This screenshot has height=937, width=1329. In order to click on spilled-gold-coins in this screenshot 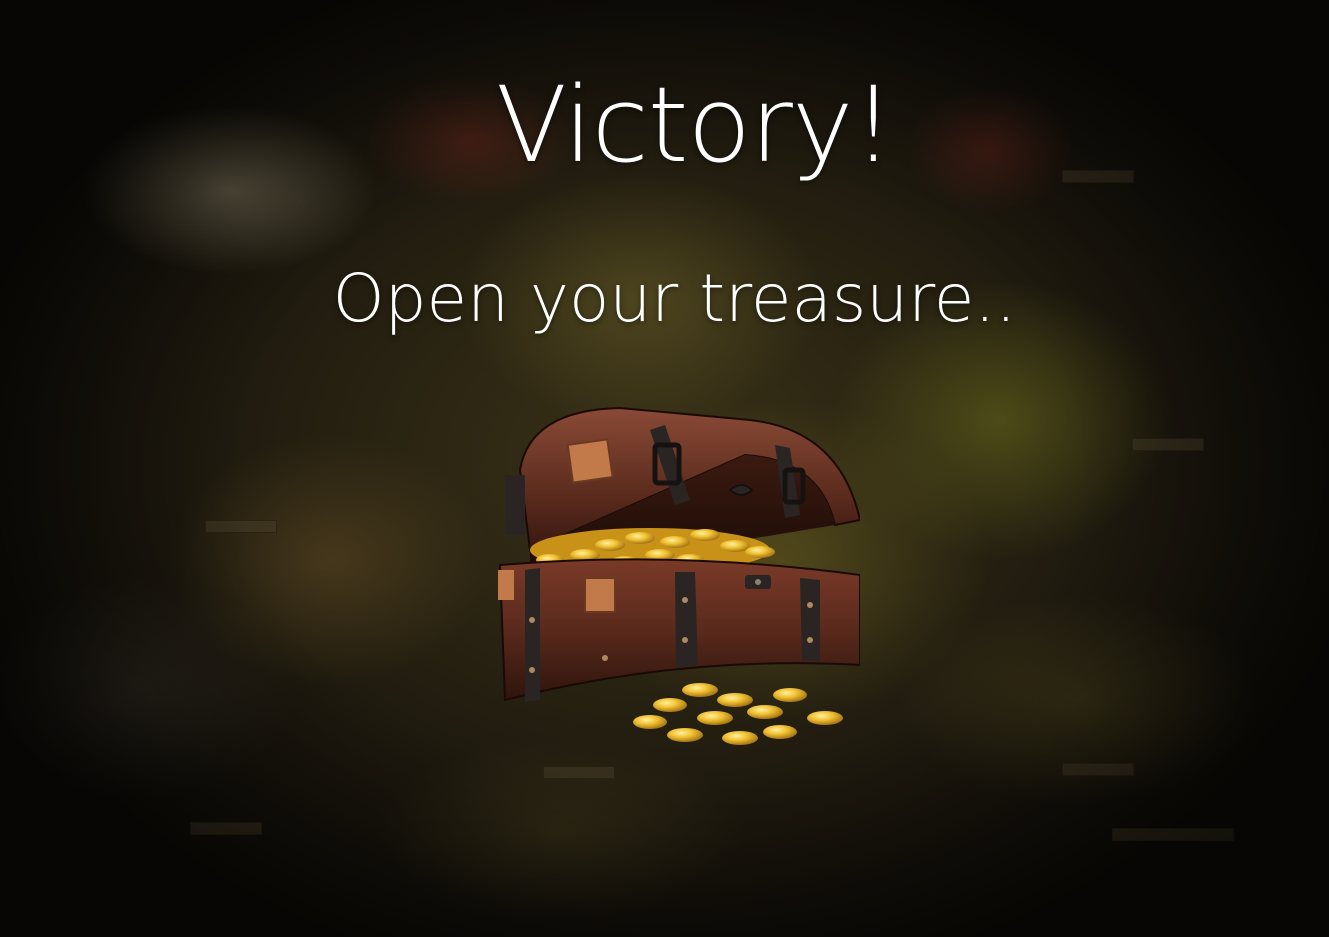, I will do `click(738, 714)`.